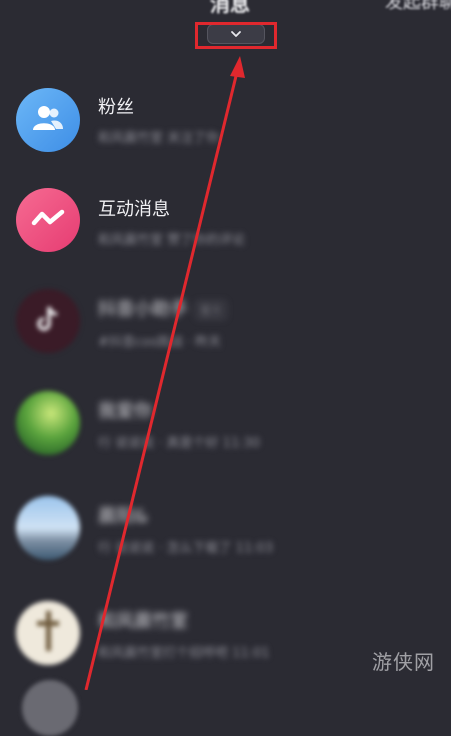 This screenshot has height=736, width=451. What do you see at coordinates (225, 425) in the screenshot?
I see `list-item-chat: 我爱你 行 说说说 · 真是个好 11:30` at bounding box center [225, 425].